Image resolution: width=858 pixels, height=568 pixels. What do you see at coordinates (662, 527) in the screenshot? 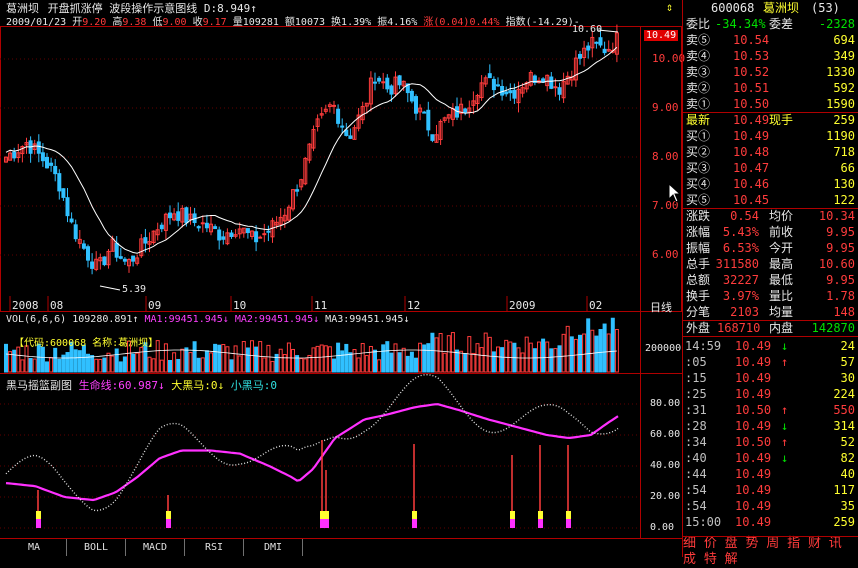
I see `ind-axis-0: 0.00` at bounding box center [662, 527].